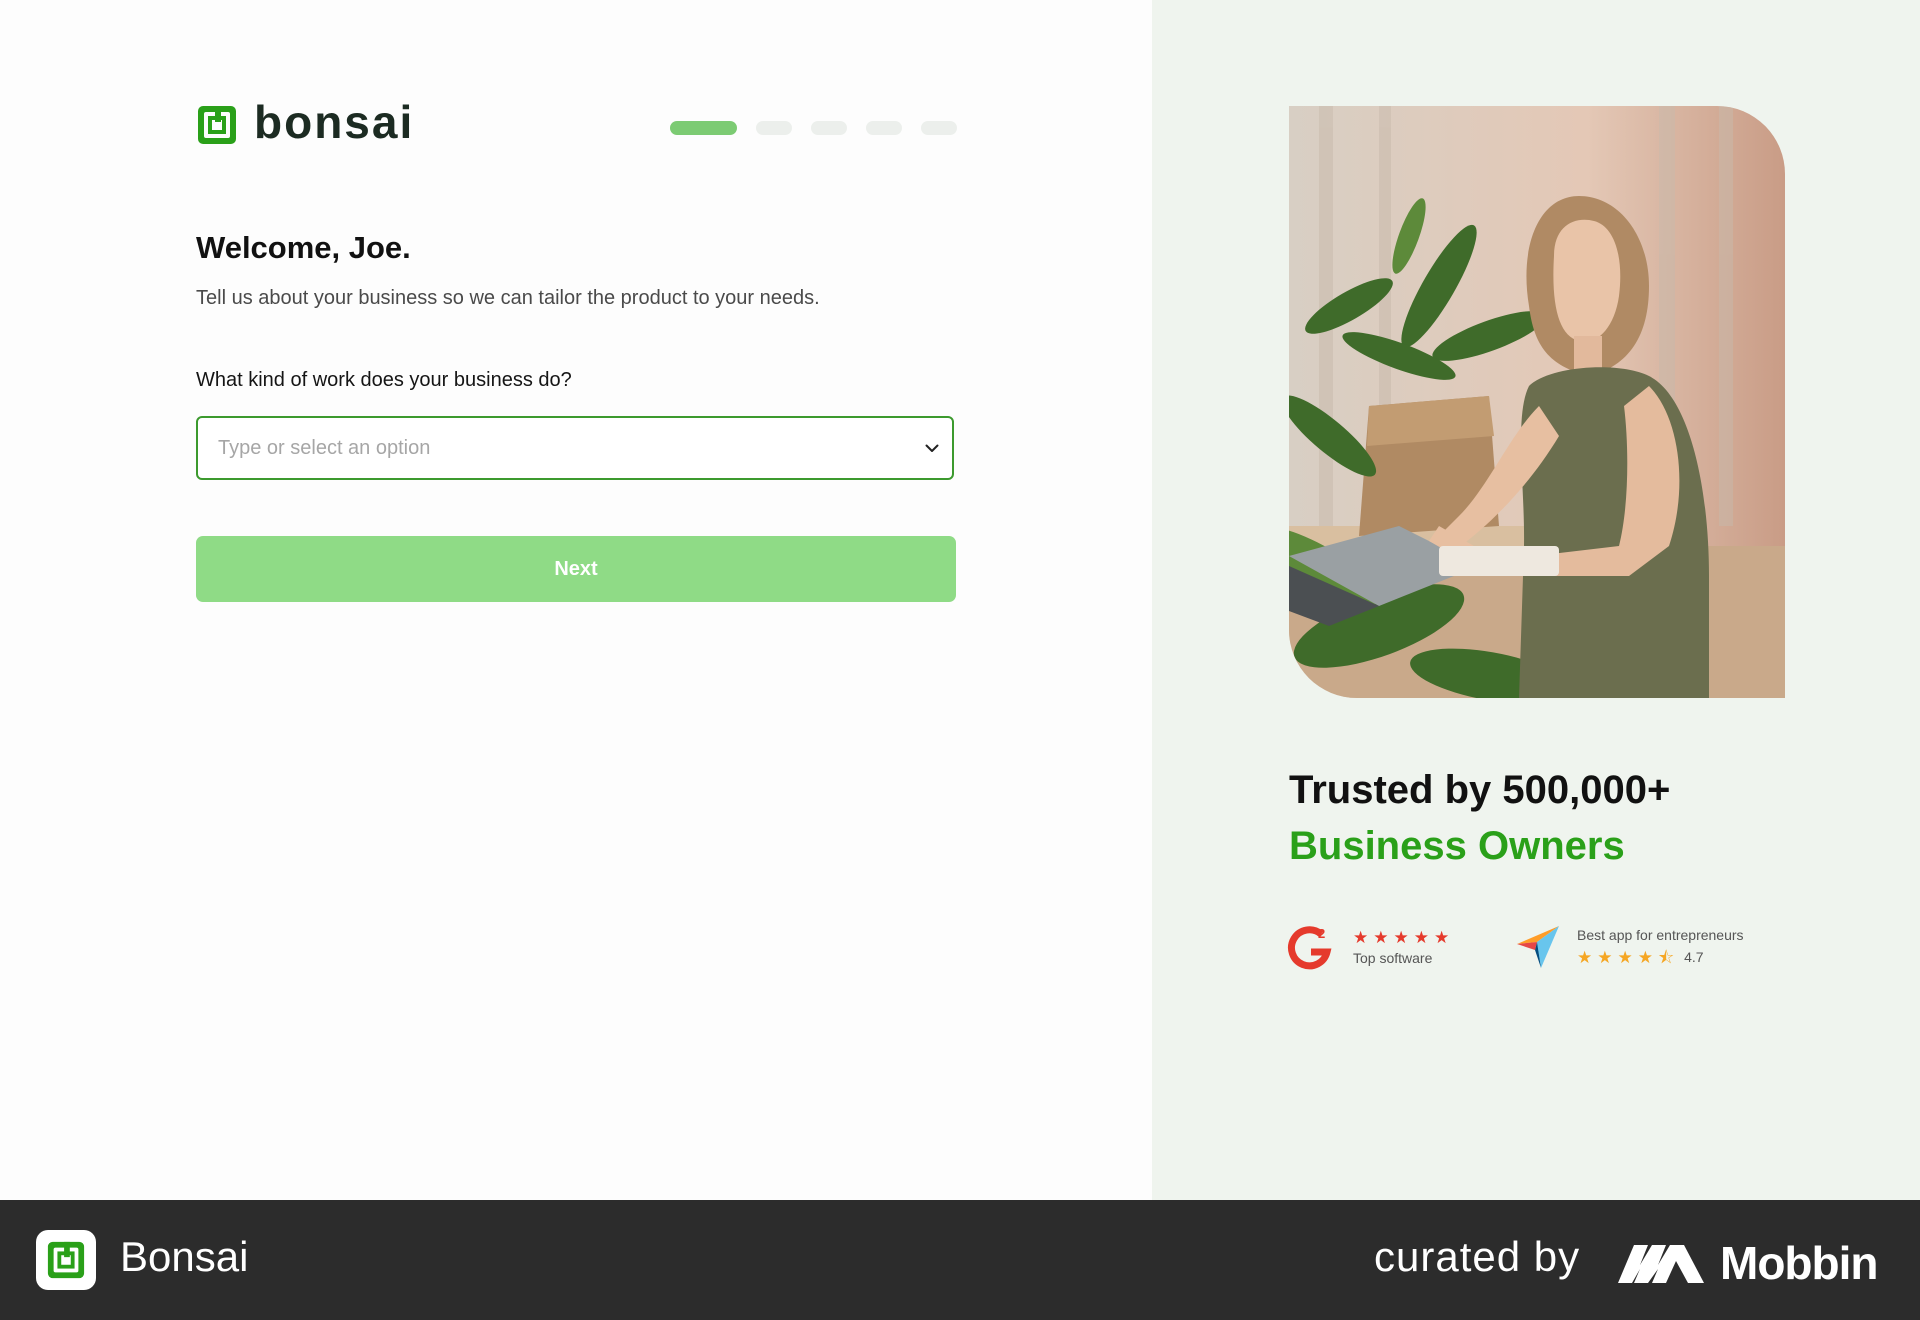  I want to click on trusted-heading: Trusted by 500,000+, so click(1480, 790).